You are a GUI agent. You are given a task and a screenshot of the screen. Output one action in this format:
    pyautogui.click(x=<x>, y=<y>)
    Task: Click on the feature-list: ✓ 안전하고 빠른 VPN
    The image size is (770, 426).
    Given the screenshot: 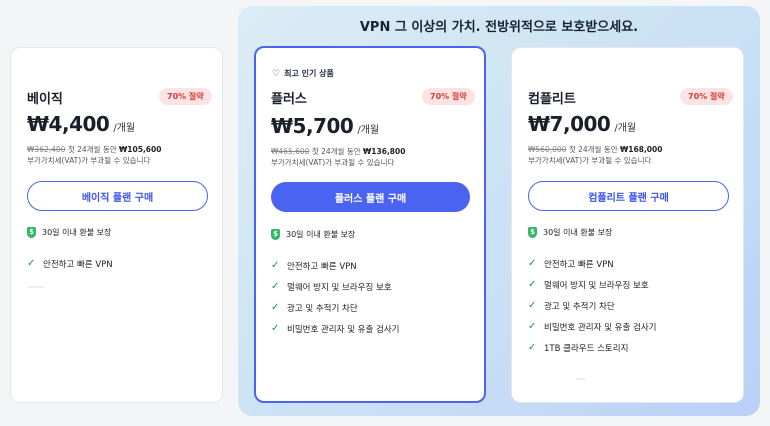 What is the action you would take?
    pyautogui.click(x=70, y=263)
    